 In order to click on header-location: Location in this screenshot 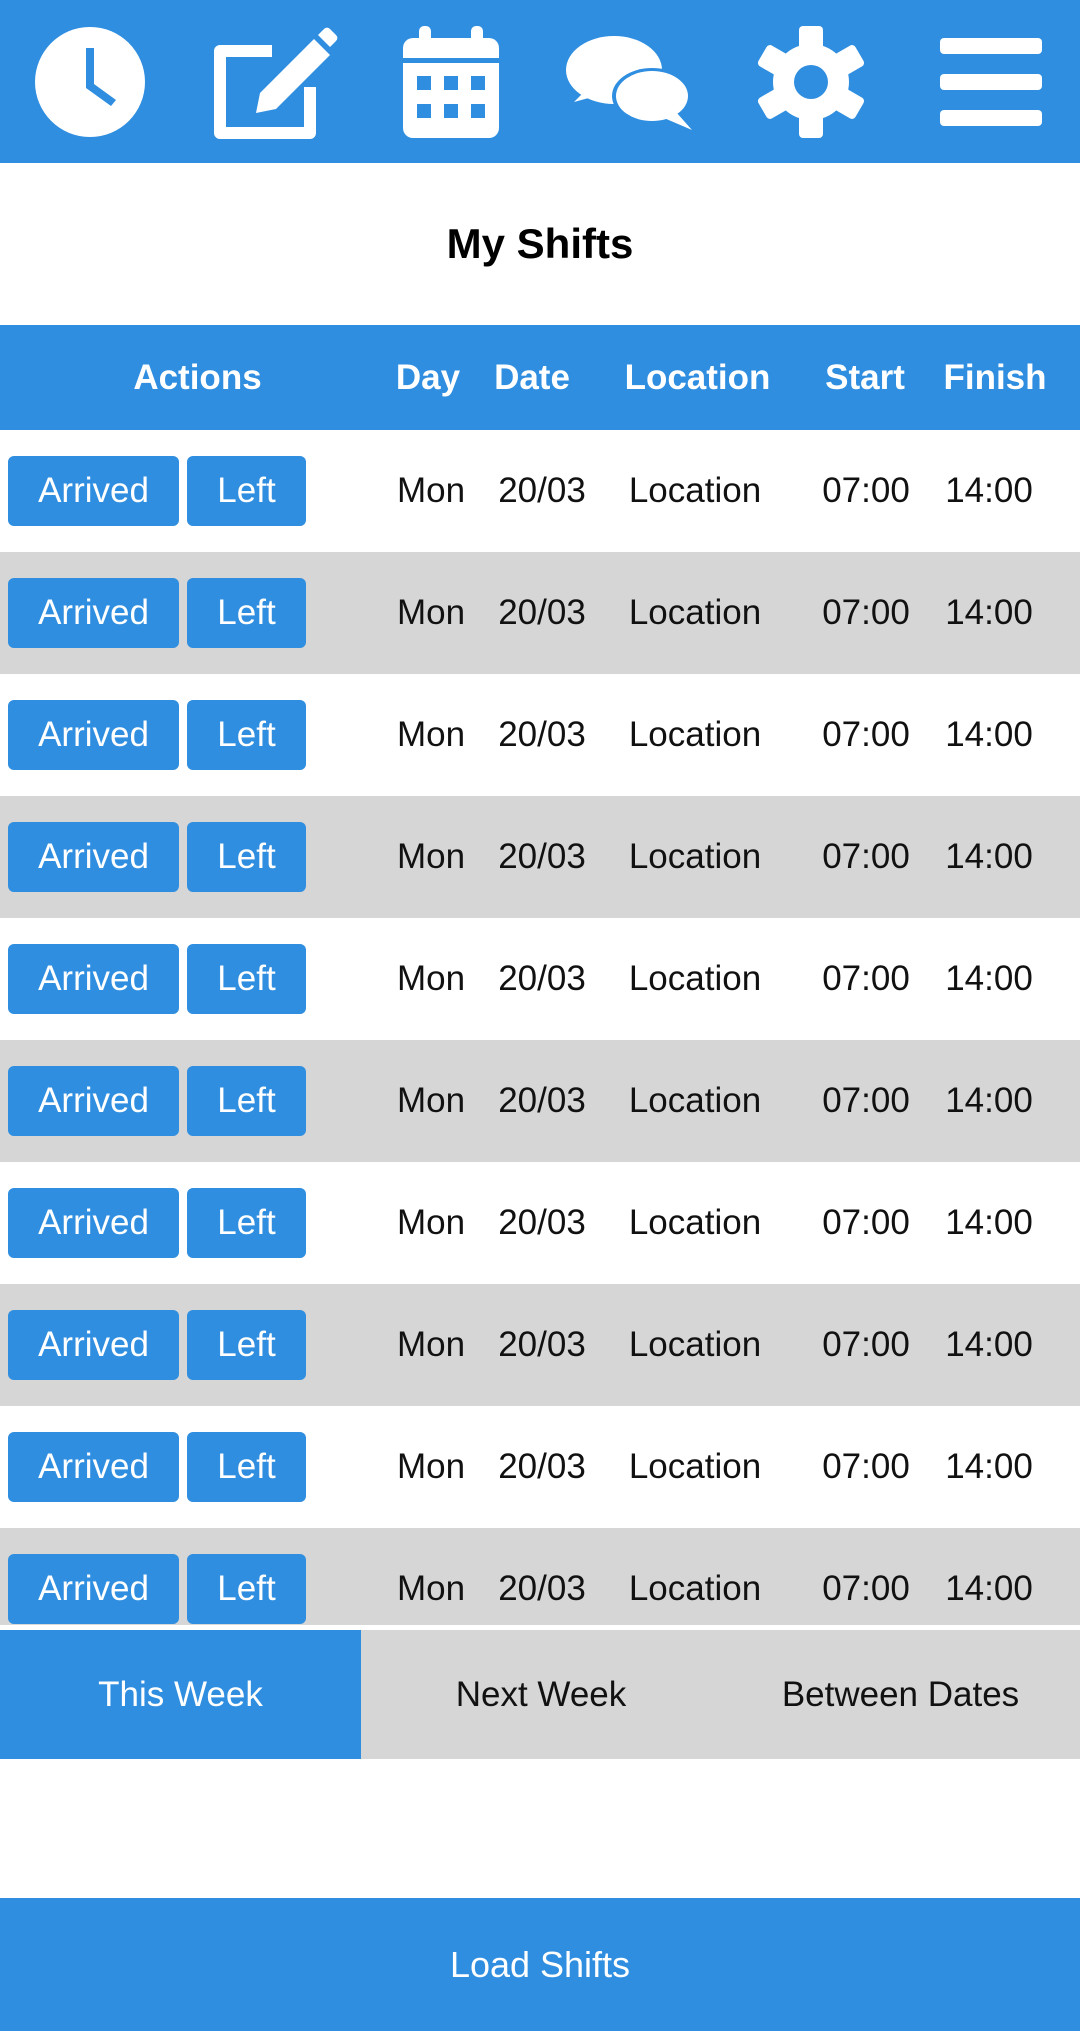, I will do `click(697, 377)`.